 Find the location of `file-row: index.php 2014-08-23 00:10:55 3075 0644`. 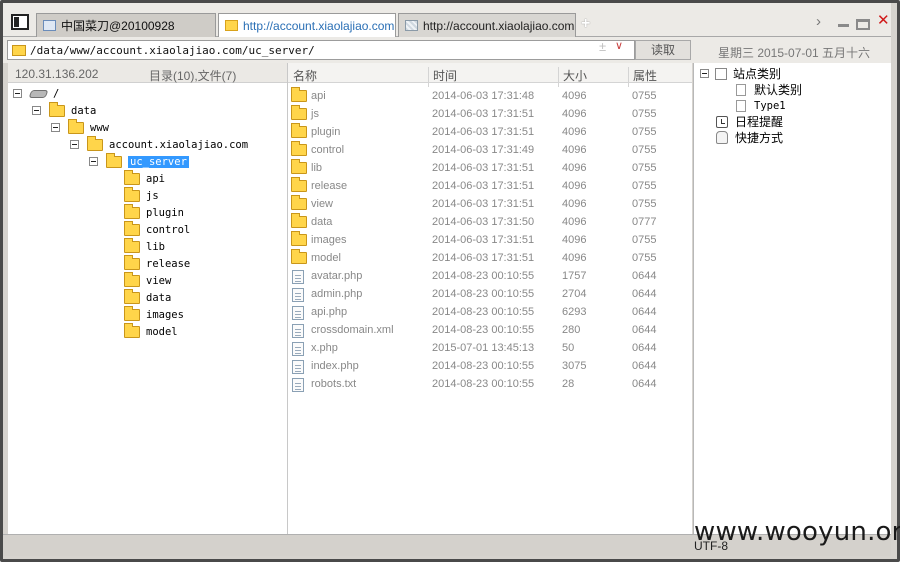

file-row: index.php 2014-08-23 00:10:55 3075 0644 is located at coordinates (490, 366).